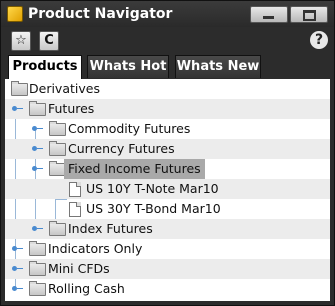  I want to click on tree-item-label: Currency Futures, so click(121, 148).